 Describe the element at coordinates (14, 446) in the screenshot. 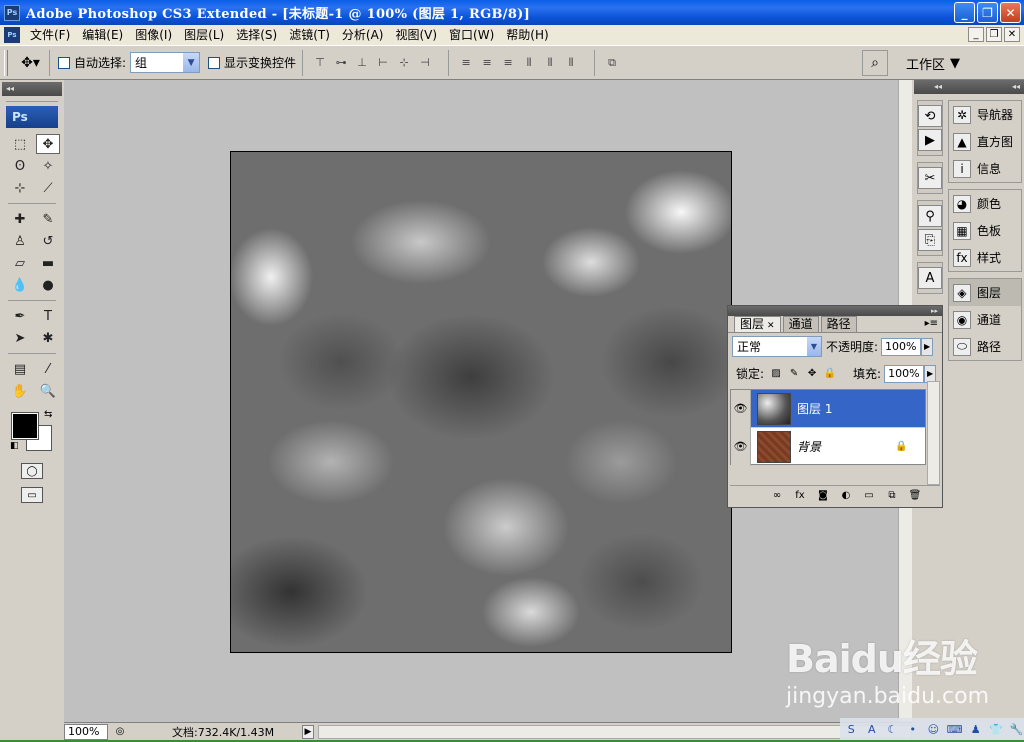

I see `default-colors-icon: ◧` at that location.